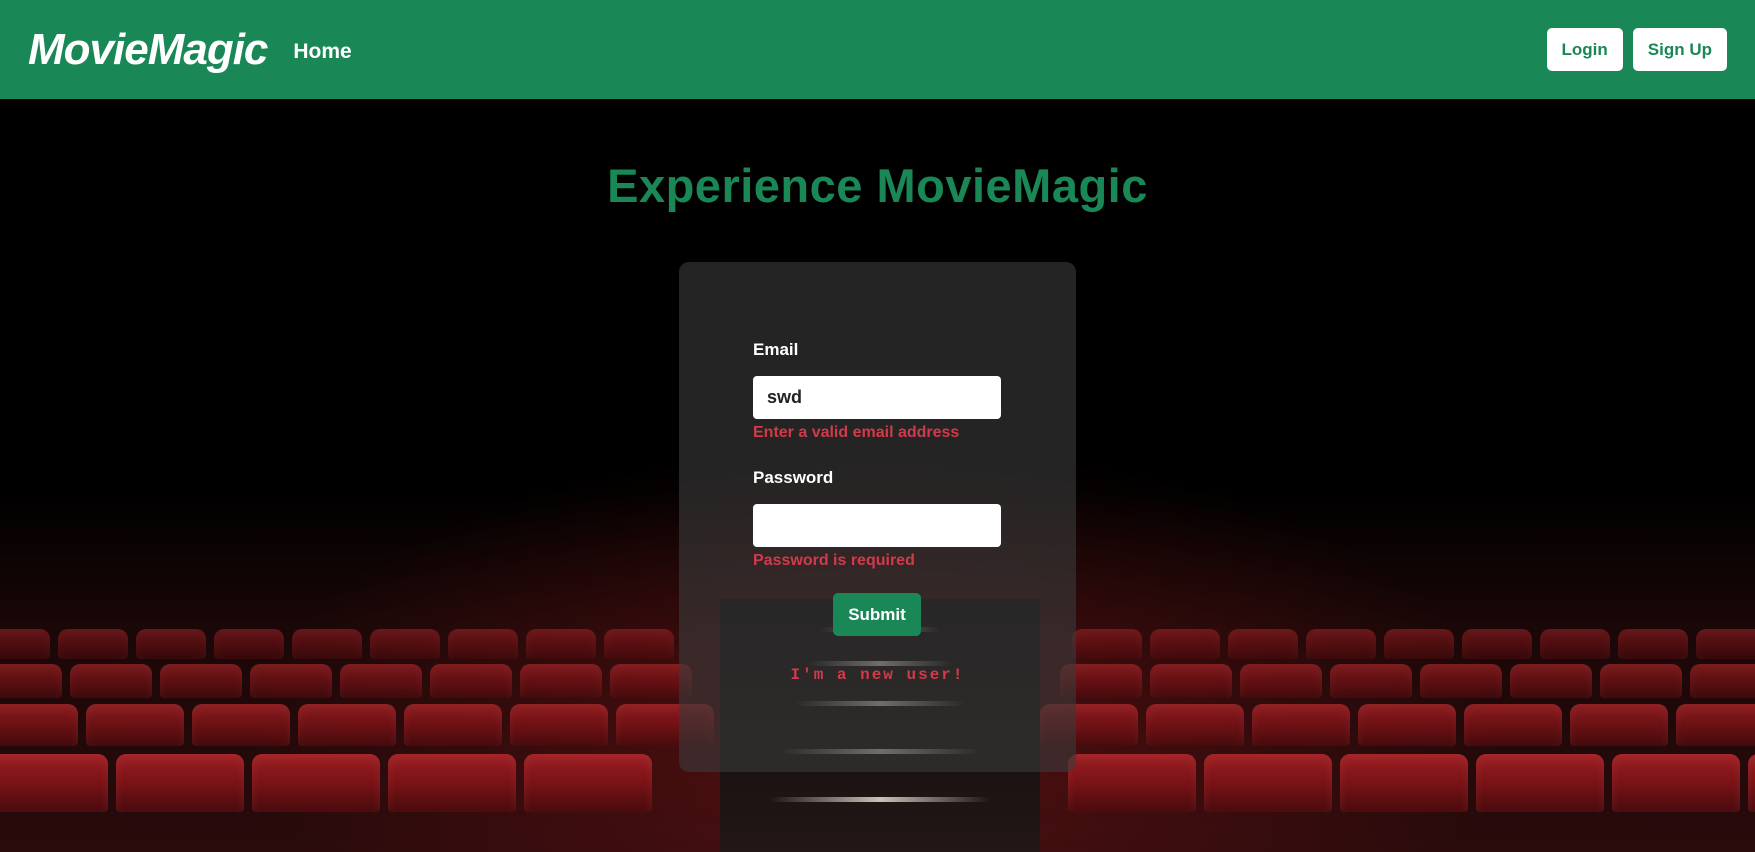 This screenshot has height=852, width=1755. I want to click on password-input, so click(877, 525).